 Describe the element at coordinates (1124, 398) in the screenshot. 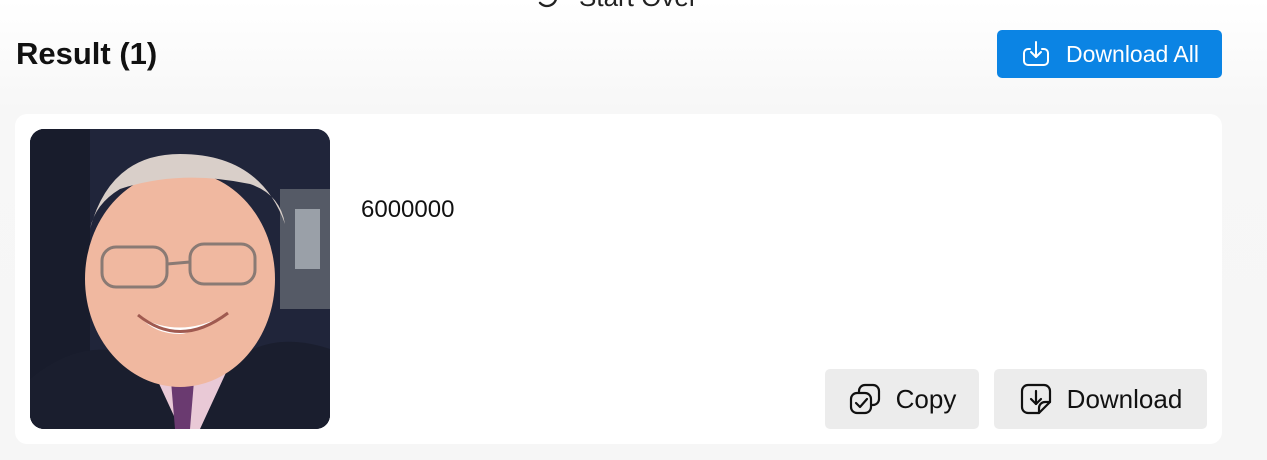

I see `download-label: Download` at that location.